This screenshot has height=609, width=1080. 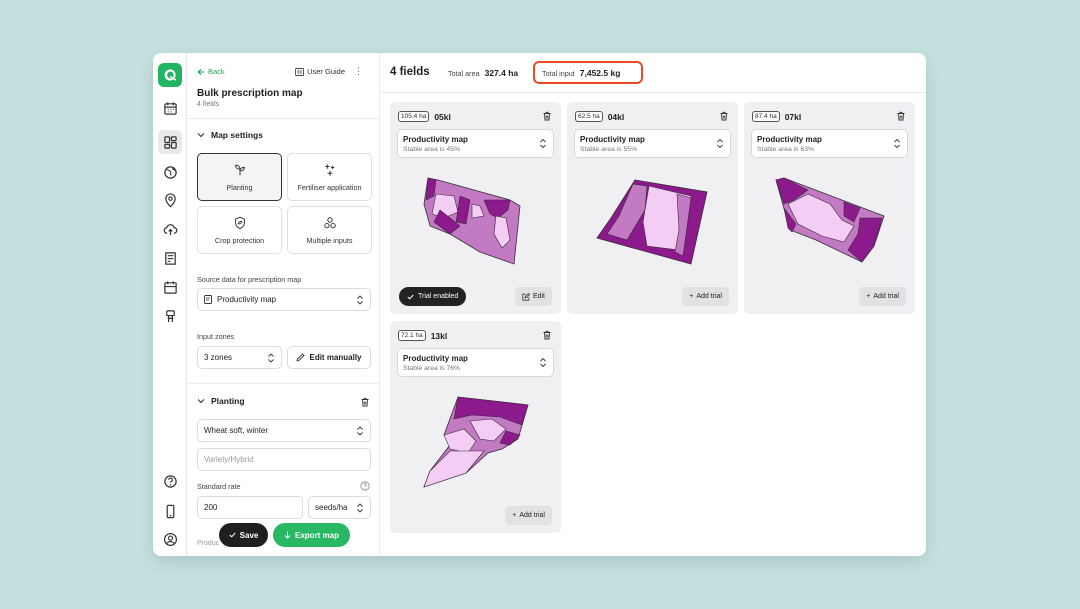 I want to click on mobile-icon, so click(x=170, y=511).